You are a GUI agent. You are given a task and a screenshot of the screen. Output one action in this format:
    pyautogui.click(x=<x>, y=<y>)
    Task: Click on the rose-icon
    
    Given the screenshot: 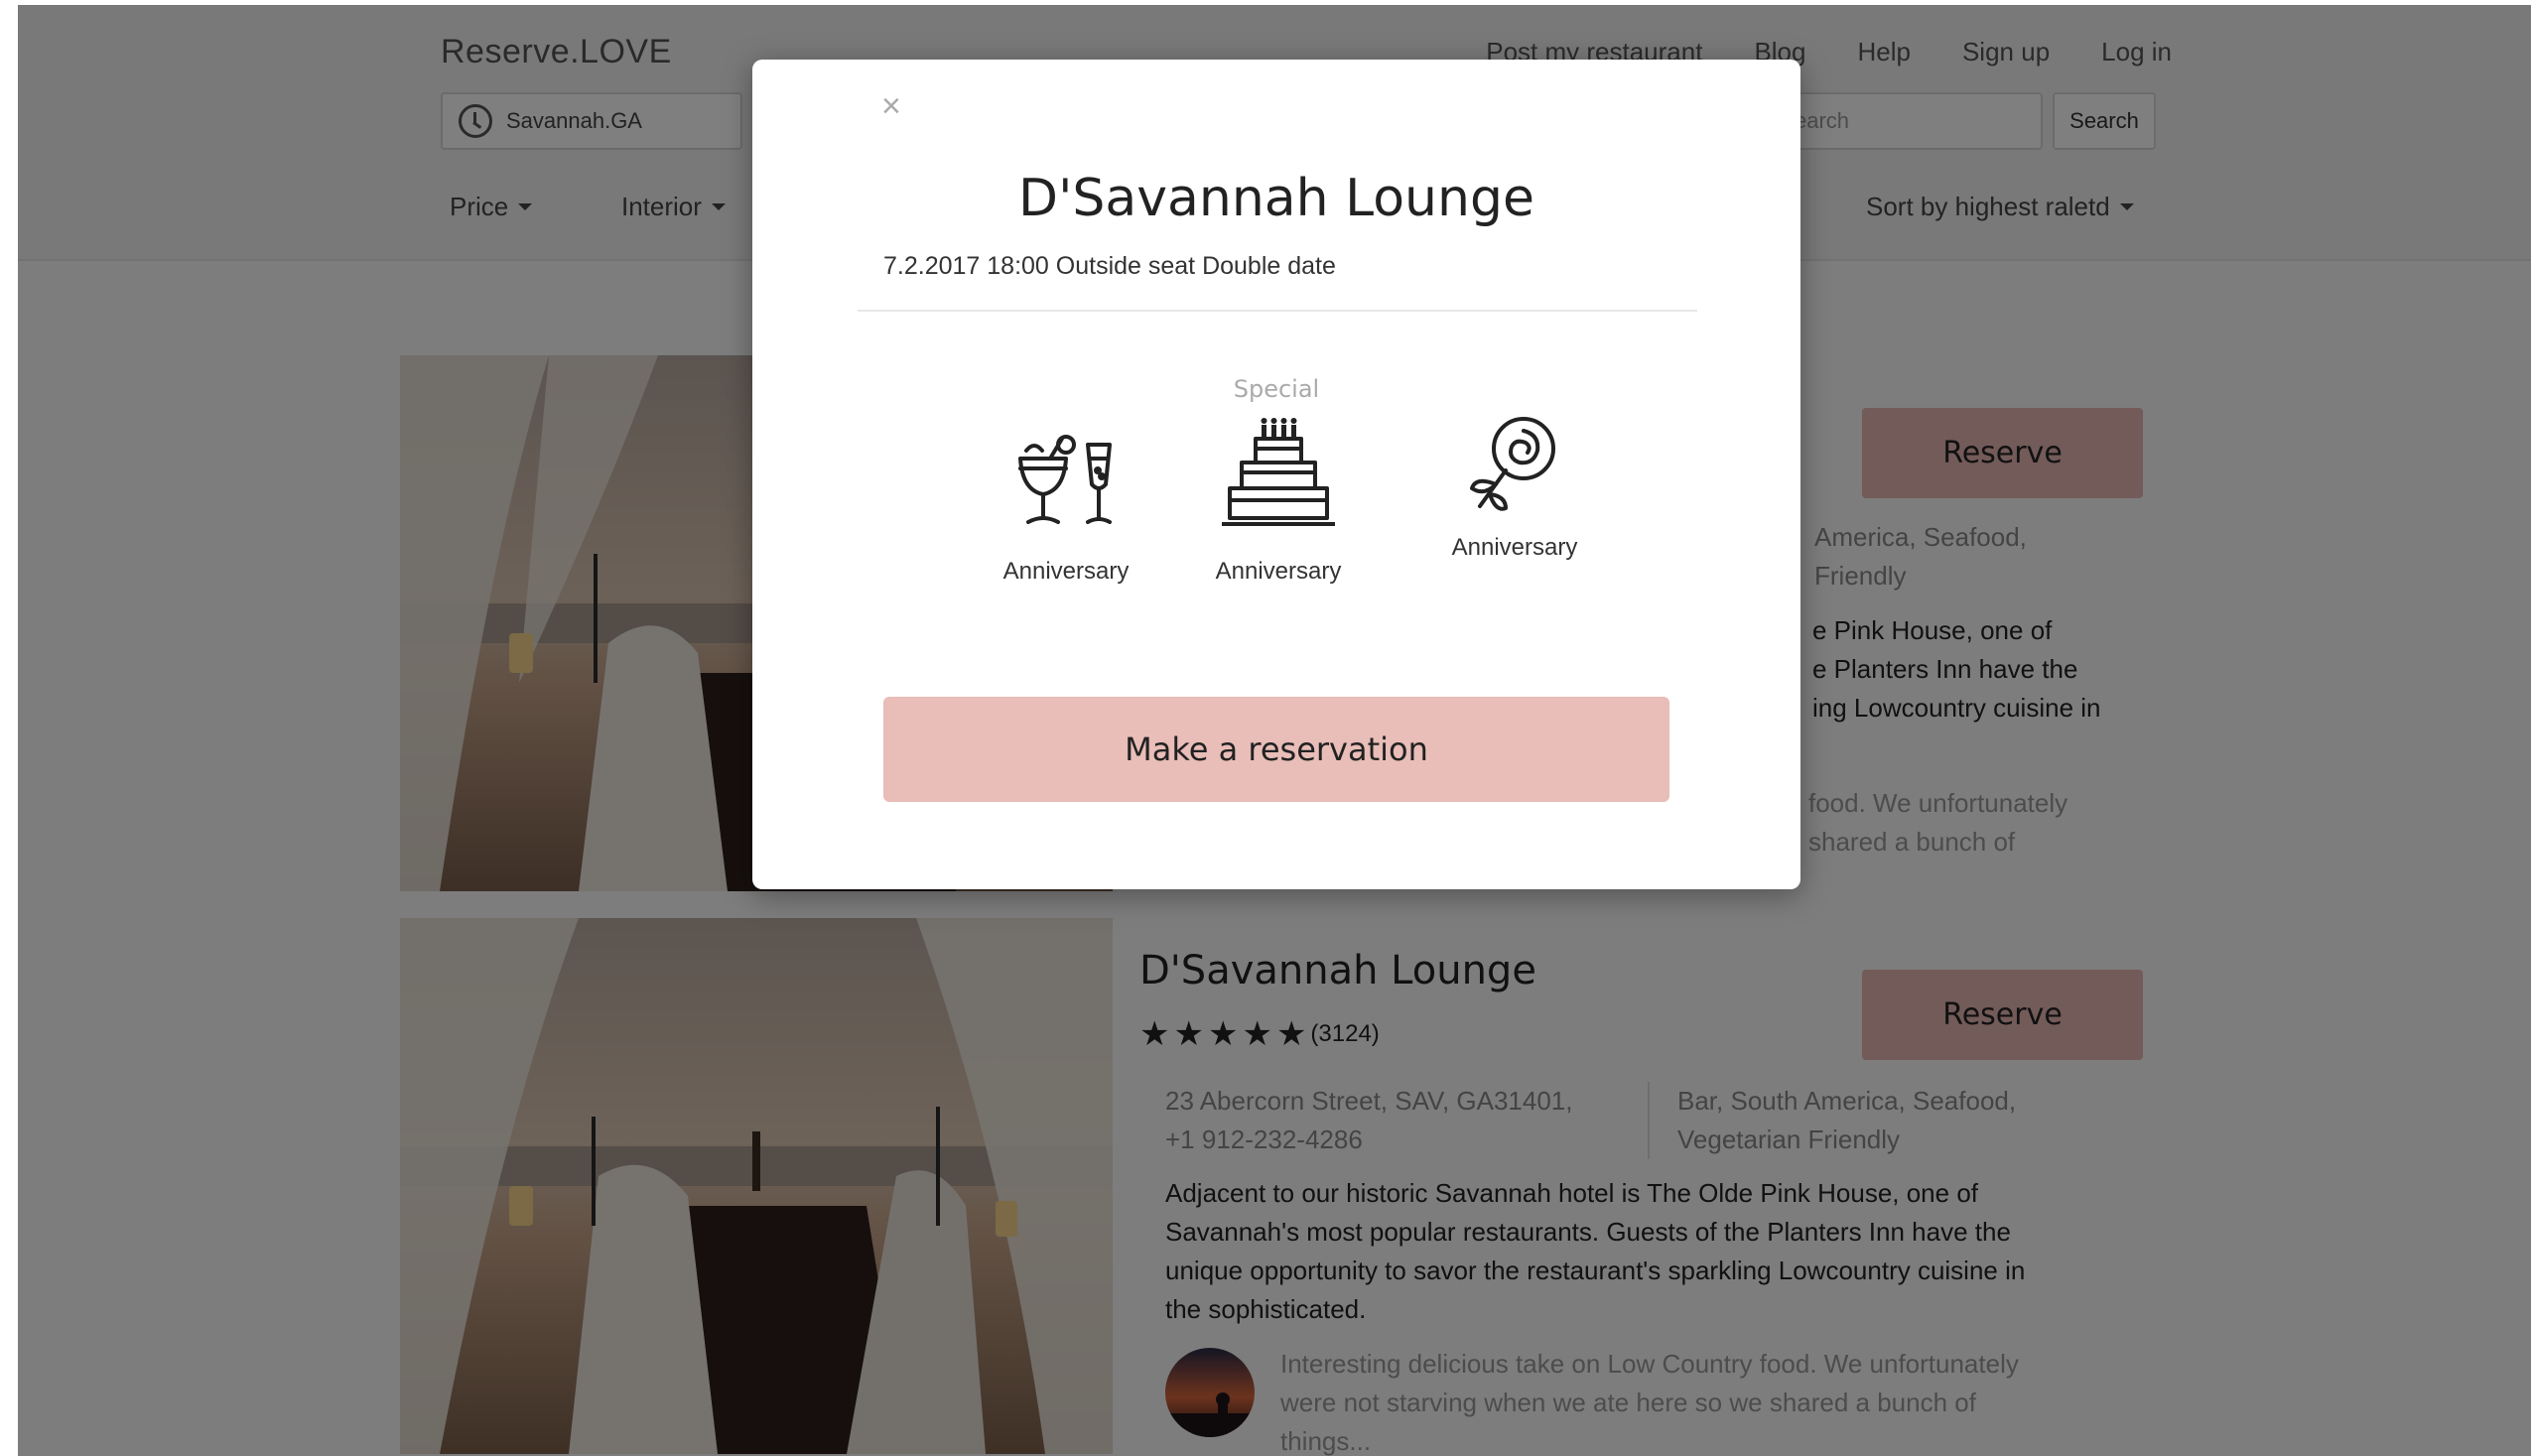 What is the action you would take?
    pyautogui.click(x=1513, y=464)
    